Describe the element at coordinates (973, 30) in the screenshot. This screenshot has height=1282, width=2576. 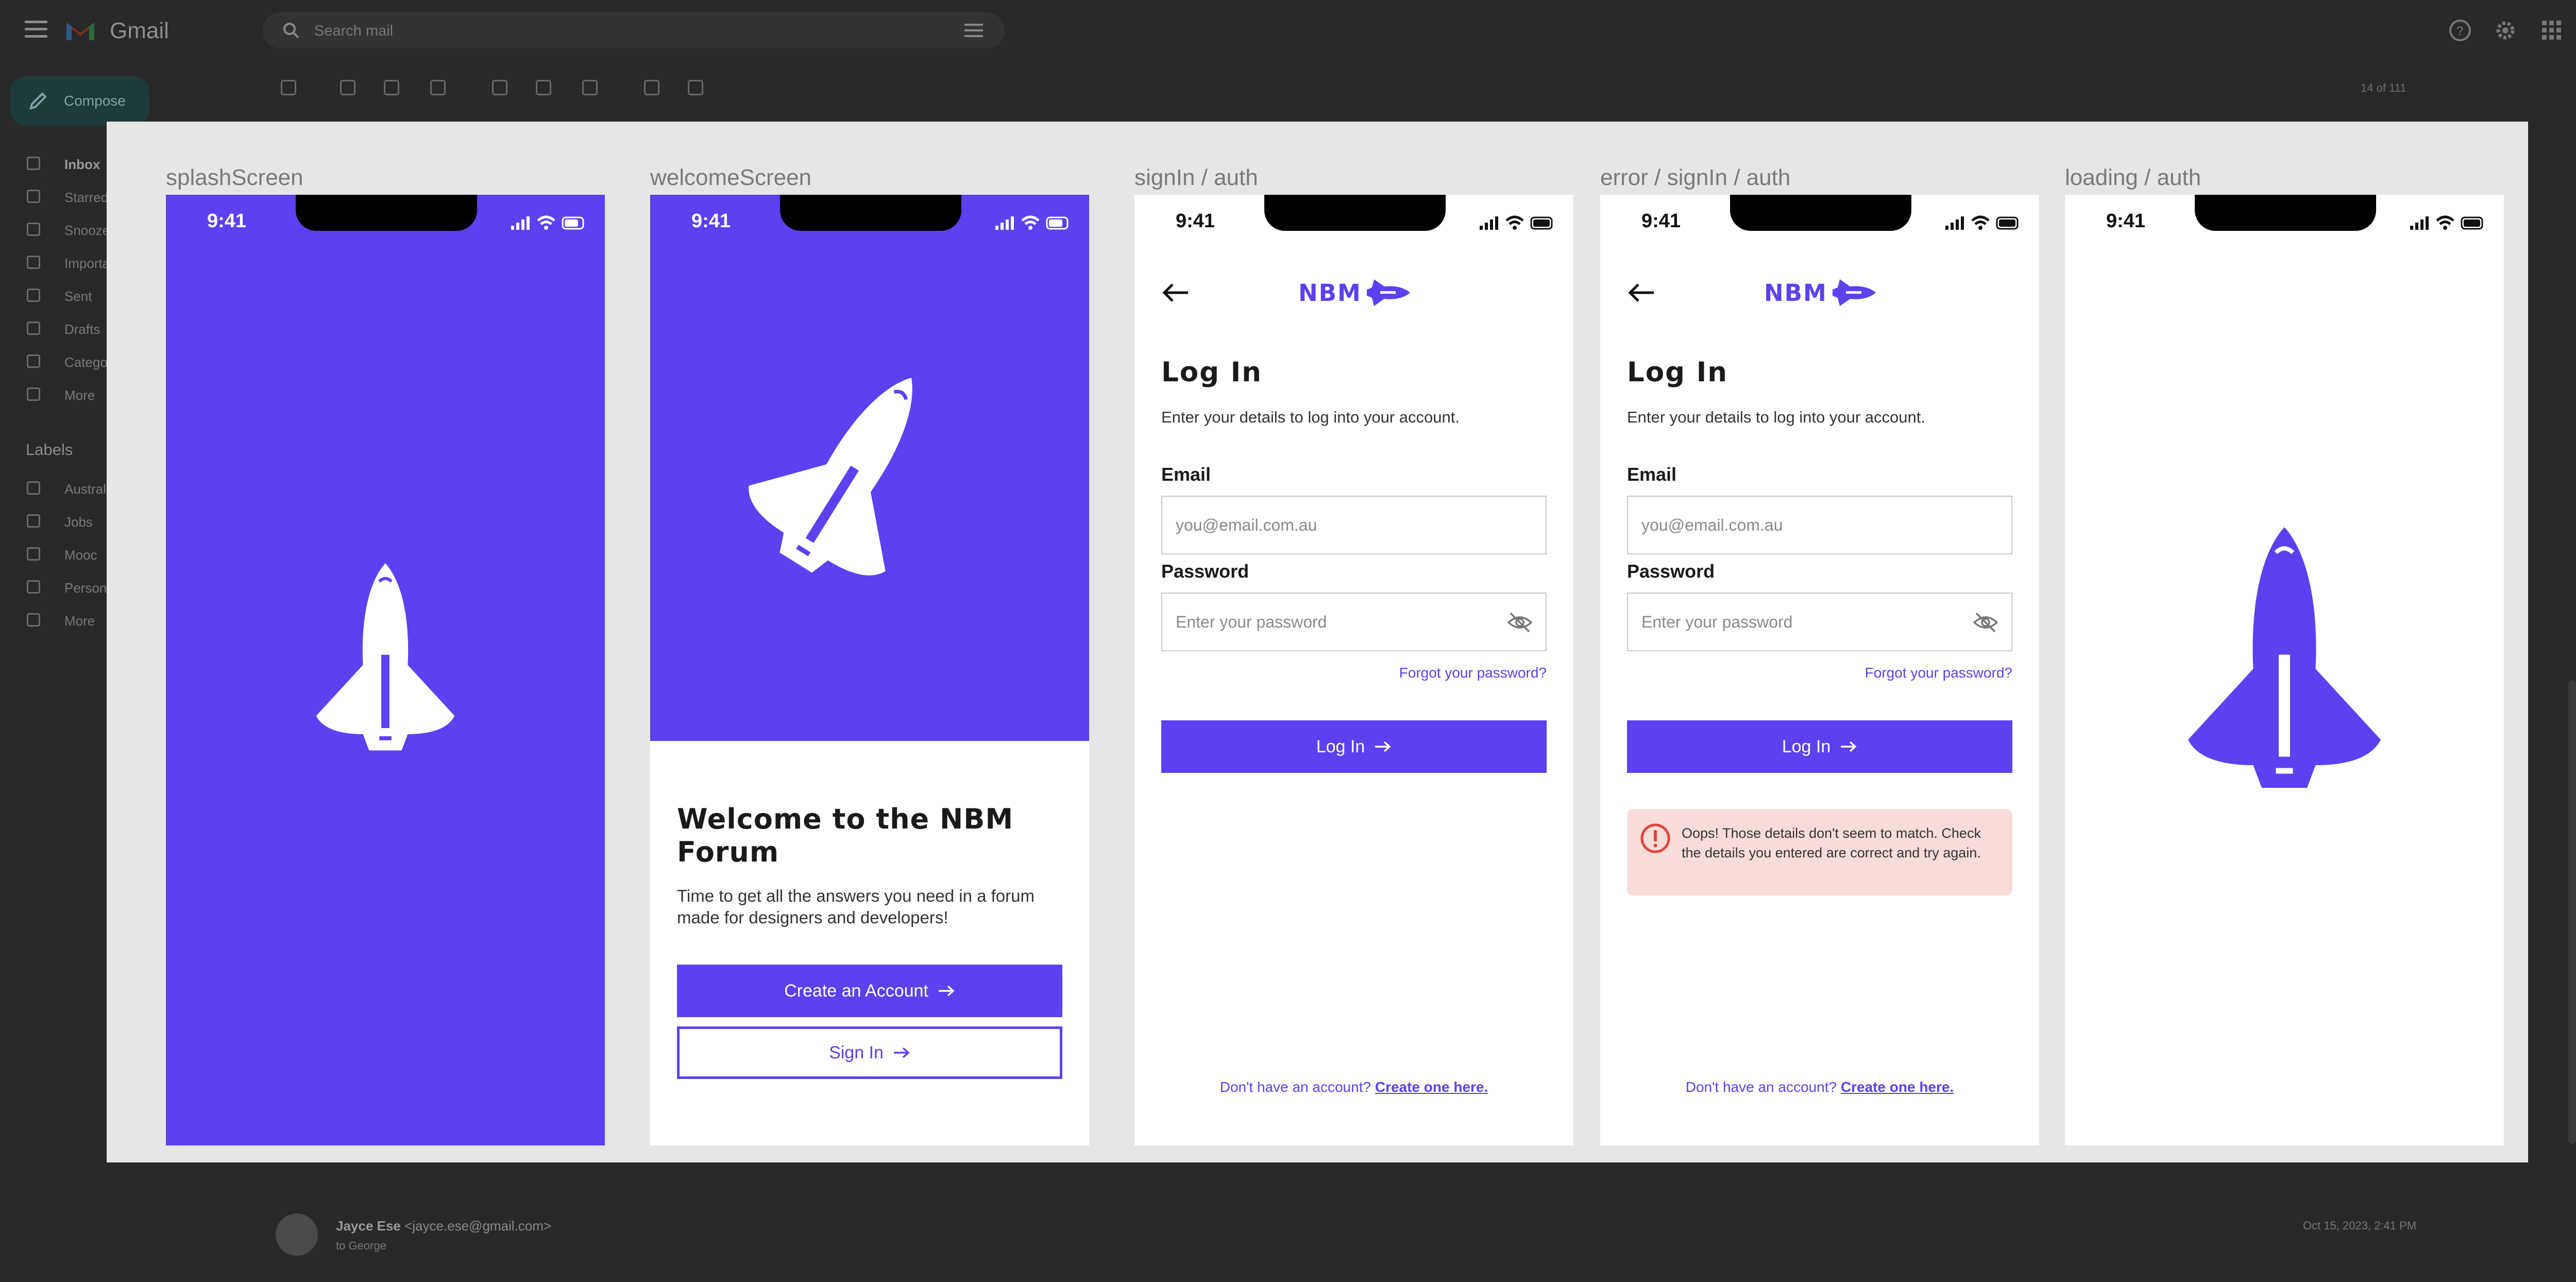
I see `search-options-icon` at that location.